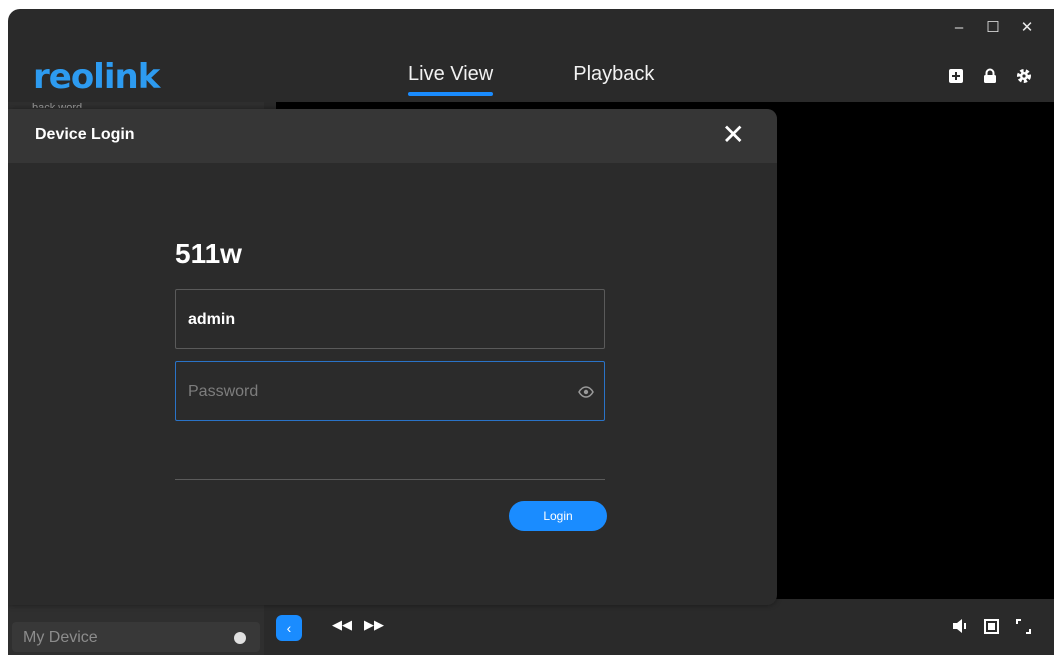  What do you see at coordinates (85, 134) in the screenshot?
I see `dialog-title: Device Login` at bounding box center [85, 134].